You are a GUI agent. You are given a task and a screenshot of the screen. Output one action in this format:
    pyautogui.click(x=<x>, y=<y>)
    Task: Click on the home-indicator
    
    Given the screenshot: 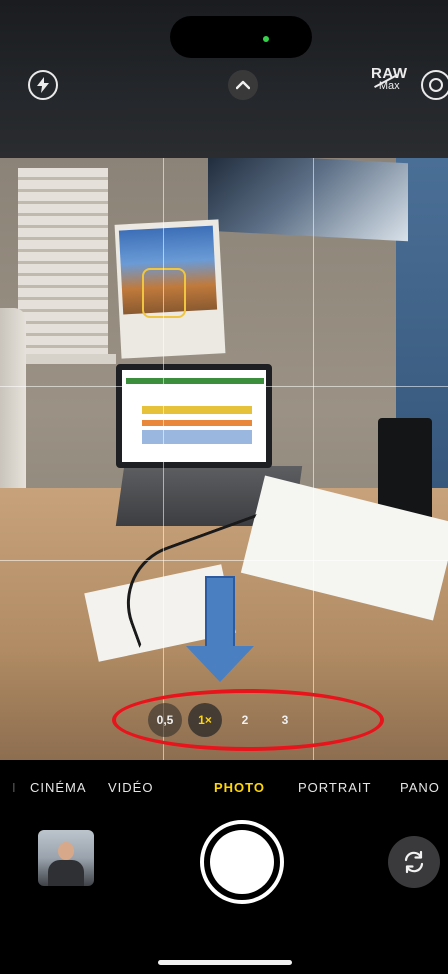 What is the action you would take?
    pyautogui.click(x=225, y=962)
    